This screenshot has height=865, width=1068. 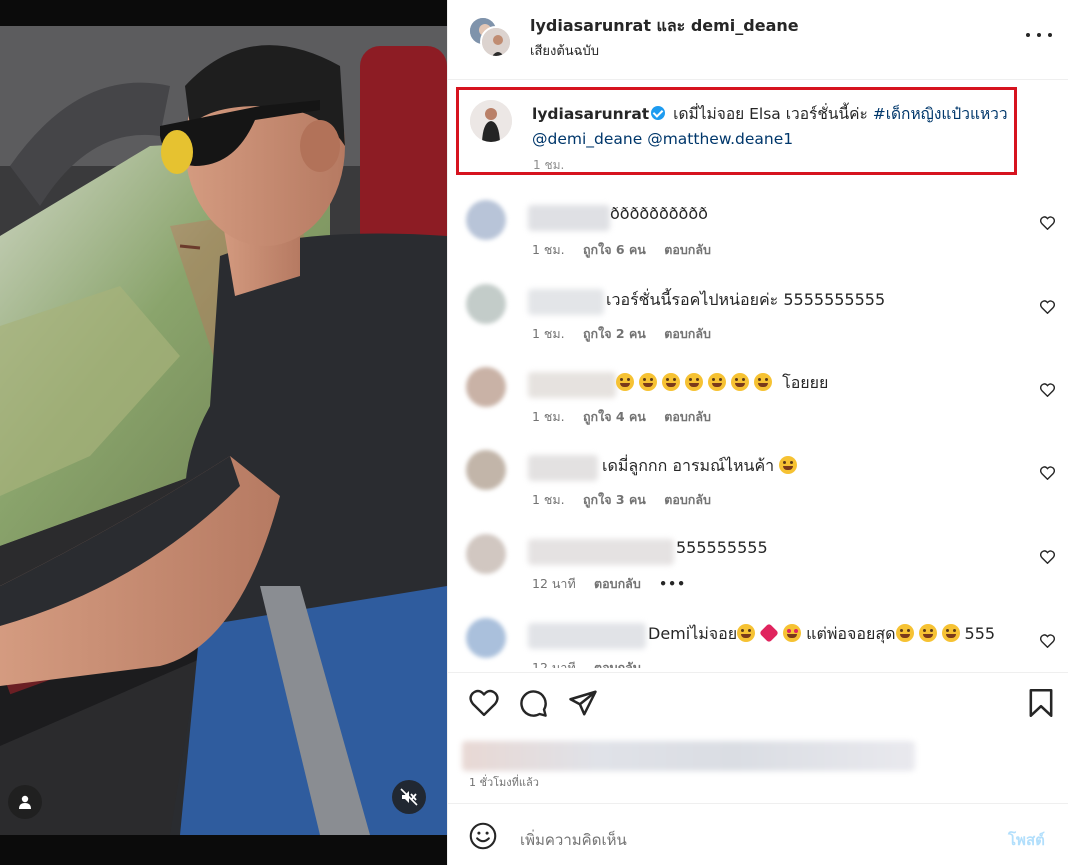 I want to click on comment-meta: 1 ชม. ถูกใจ 4 คน ตอบกลับ, so click(x=628, y=417).